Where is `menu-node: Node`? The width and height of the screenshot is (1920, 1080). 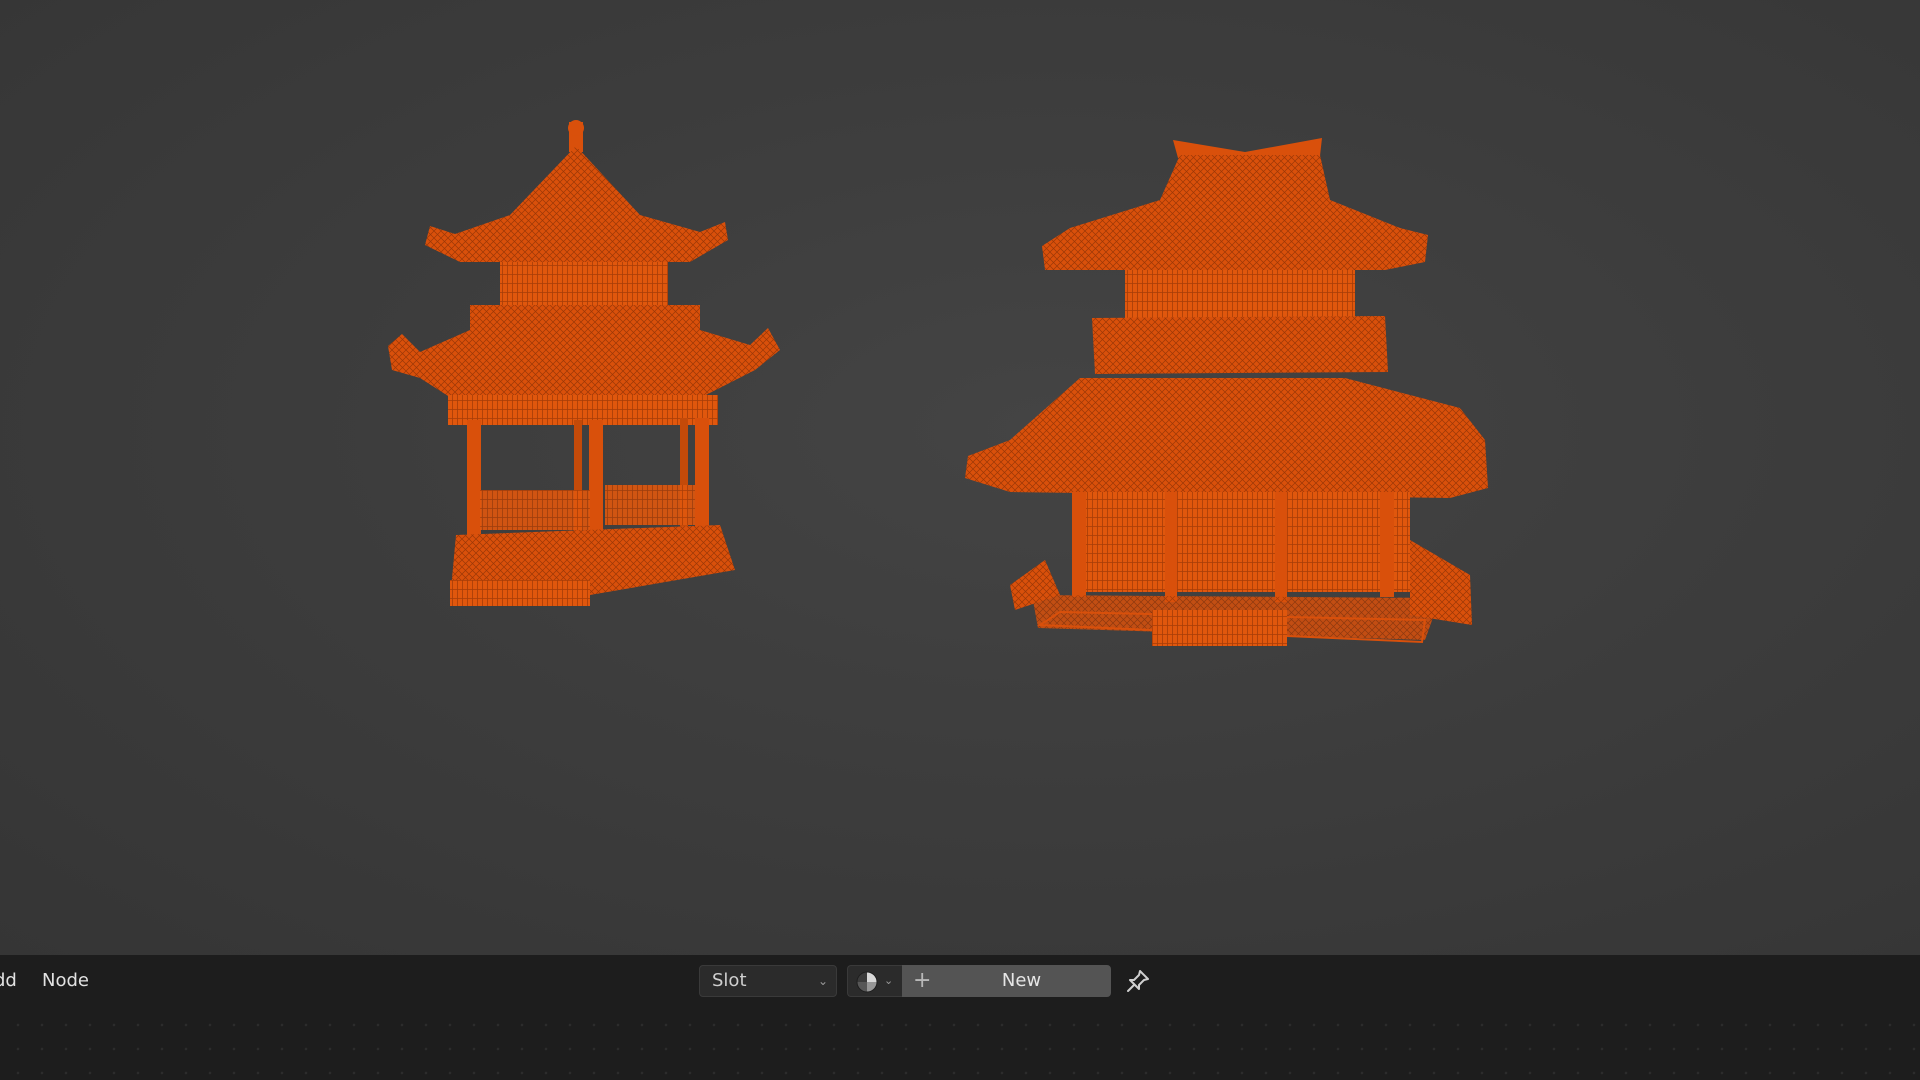
menu-node: Node is located at coordinates (65, 981).